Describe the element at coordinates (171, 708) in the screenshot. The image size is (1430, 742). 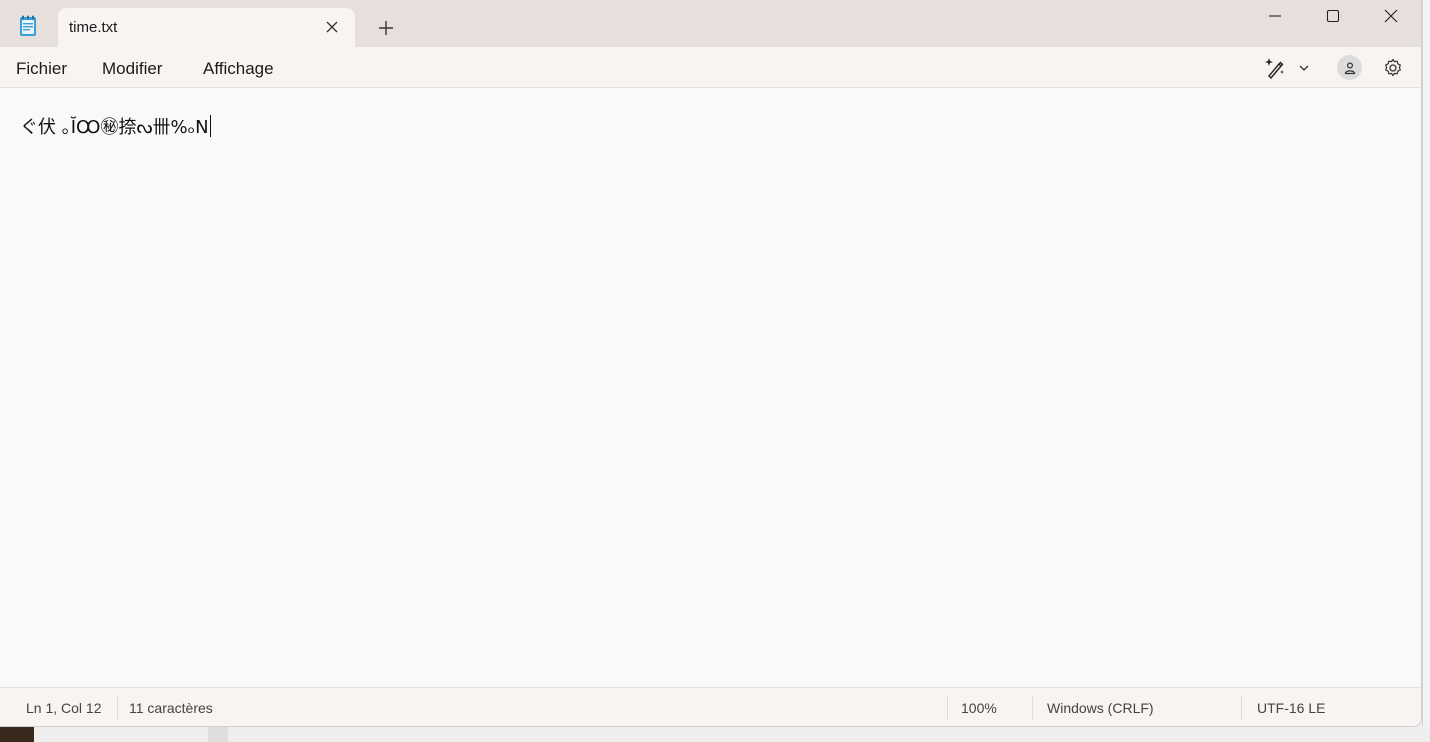
I see `status-char-count: 11 caractères` at that location.